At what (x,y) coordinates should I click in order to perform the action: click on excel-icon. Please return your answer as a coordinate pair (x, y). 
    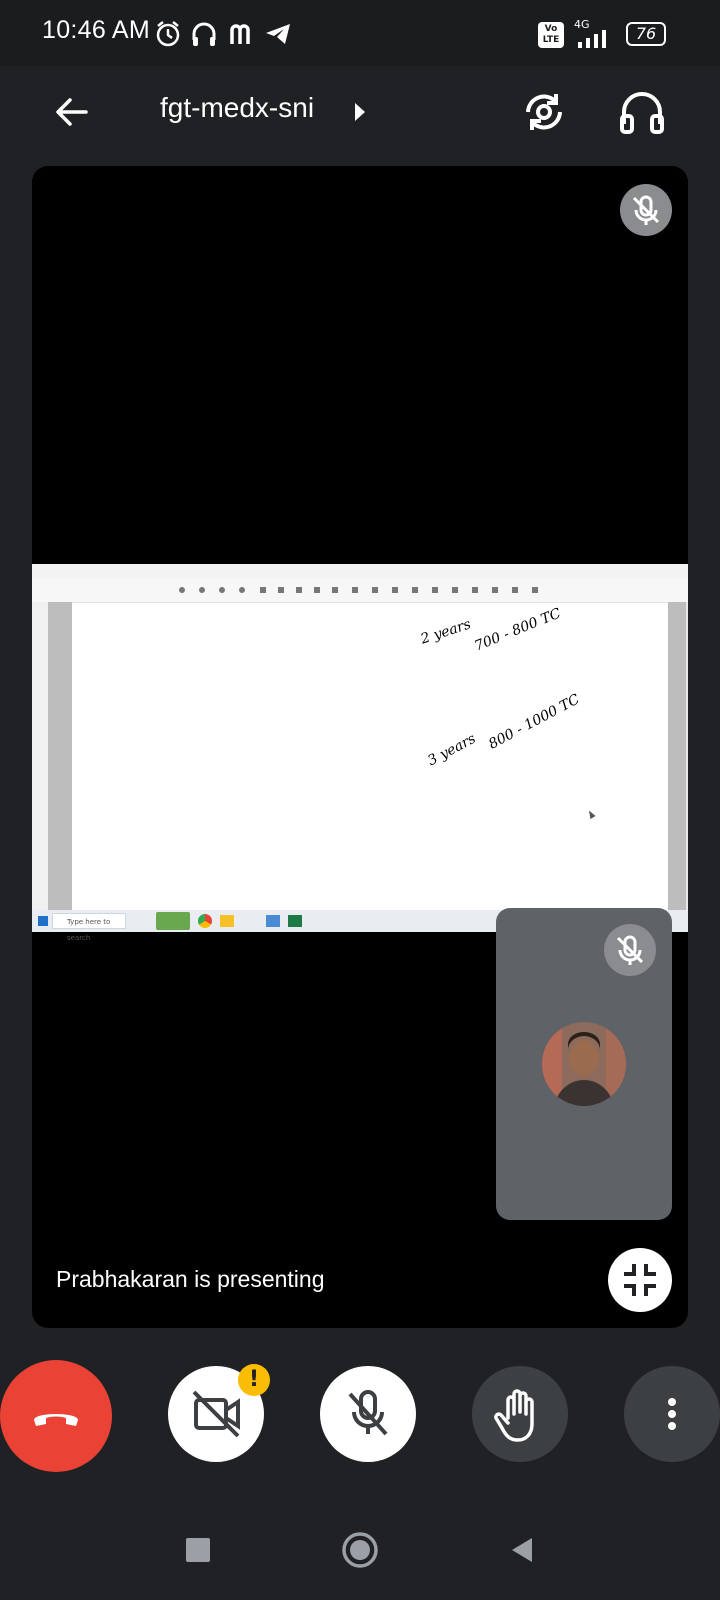
    Looking at the image, I should click on (295, 921).